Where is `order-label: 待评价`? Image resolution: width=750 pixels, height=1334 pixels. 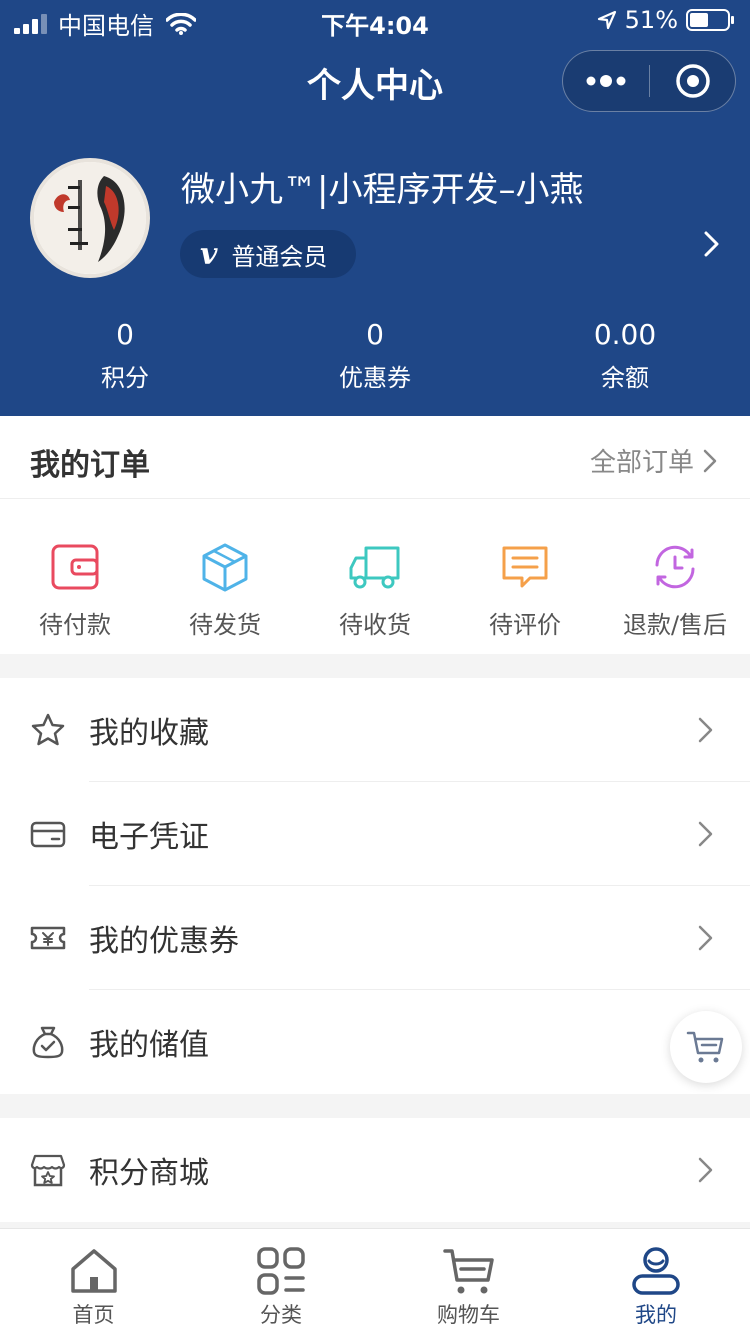 order-label: 待评价 is located at coordinates (525, 625).